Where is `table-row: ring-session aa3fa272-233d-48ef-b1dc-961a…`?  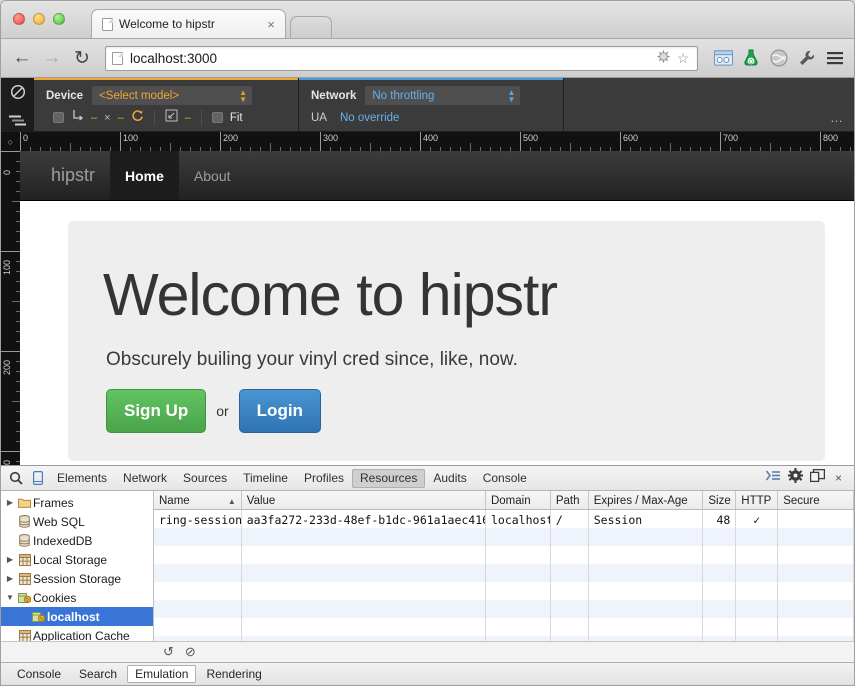 table-row: ring-session aa3fa272-233d-48ef-b1dc-961a… is located at coordinates (504, 519).